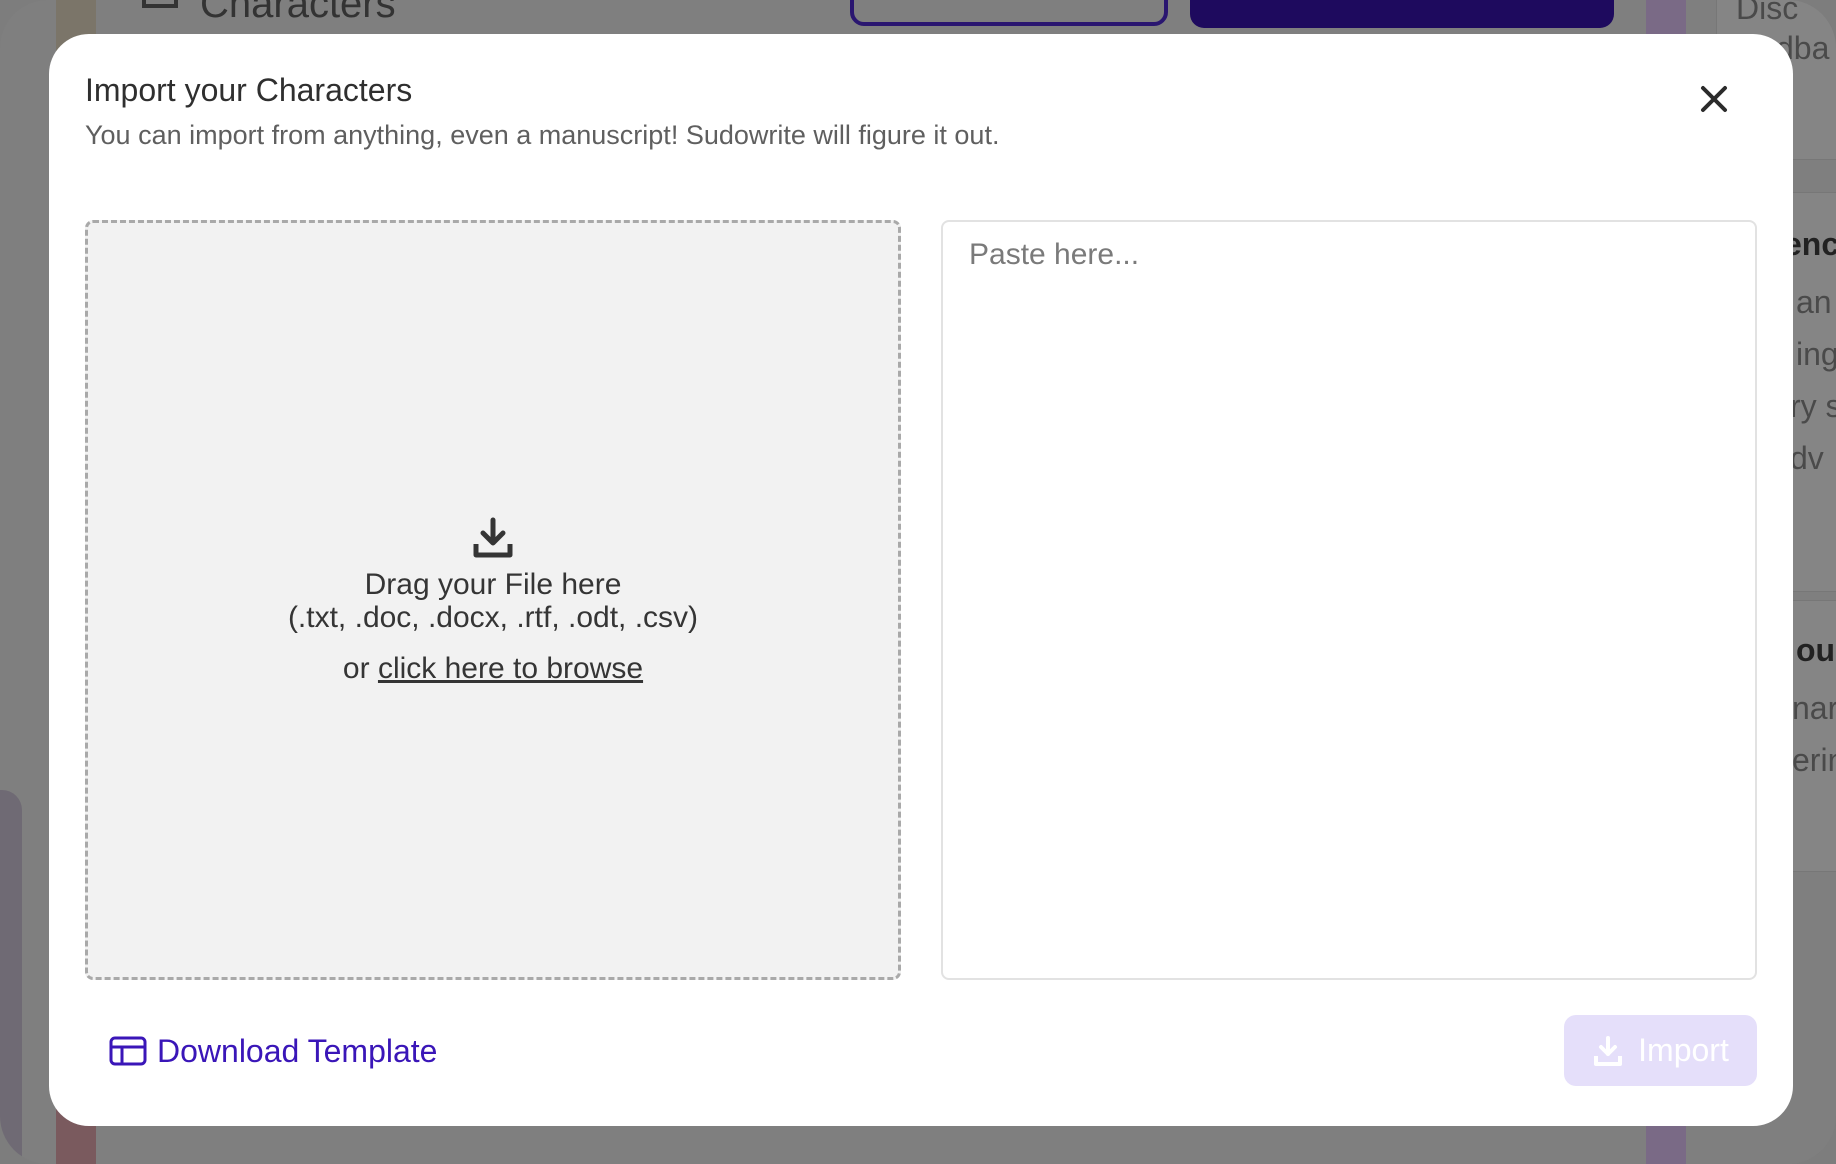 This screenshot has width=1836, height=1164. I want to click on dropzone-instruction: Drag your File here, so click(493, 584).